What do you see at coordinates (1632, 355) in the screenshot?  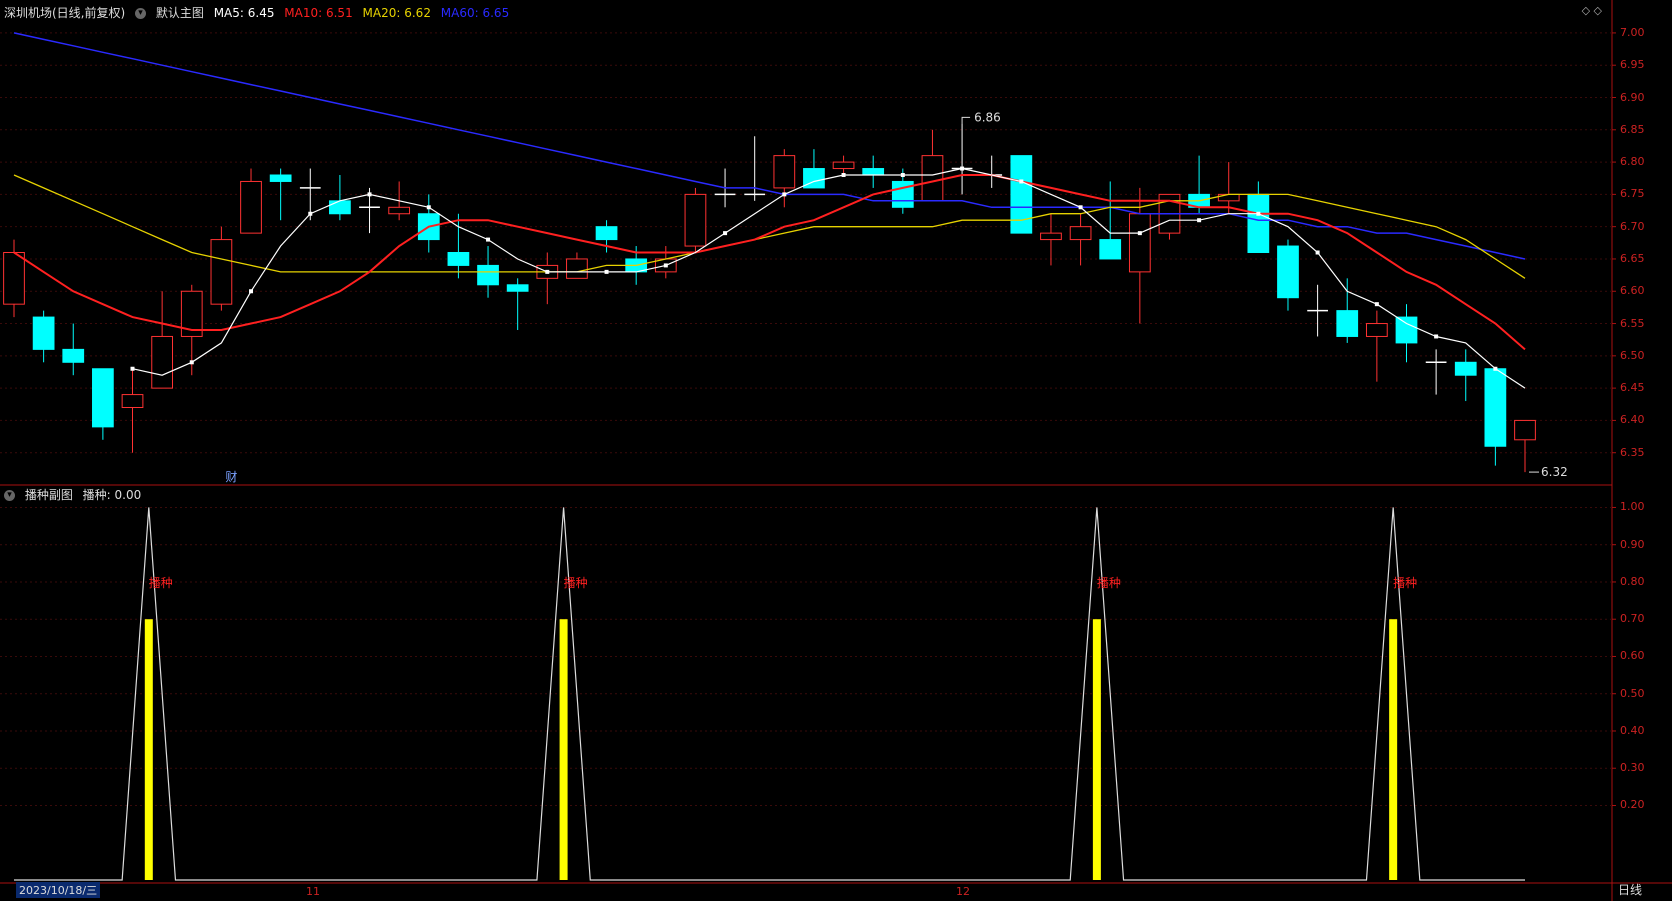 I see `price-tick-label: 6.50` at bounding box center [1632, 355].